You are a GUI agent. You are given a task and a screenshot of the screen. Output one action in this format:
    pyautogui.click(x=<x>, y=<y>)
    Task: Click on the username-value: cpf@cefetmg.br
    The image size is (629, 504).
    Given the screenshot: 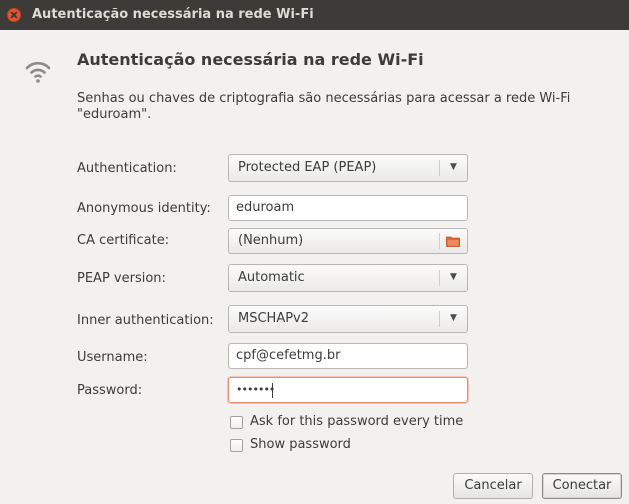 What is the action you would take?
    pyautogui.click(x=288, y=355)
    